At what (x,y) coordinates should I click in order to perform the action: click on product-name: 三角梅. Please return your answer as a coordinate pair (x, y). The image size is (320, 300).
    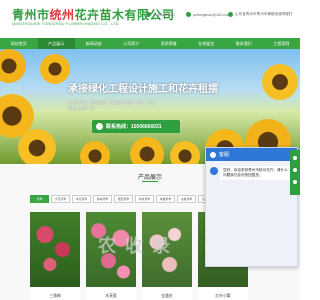
    Looking at the image, I should click on (55, 296).